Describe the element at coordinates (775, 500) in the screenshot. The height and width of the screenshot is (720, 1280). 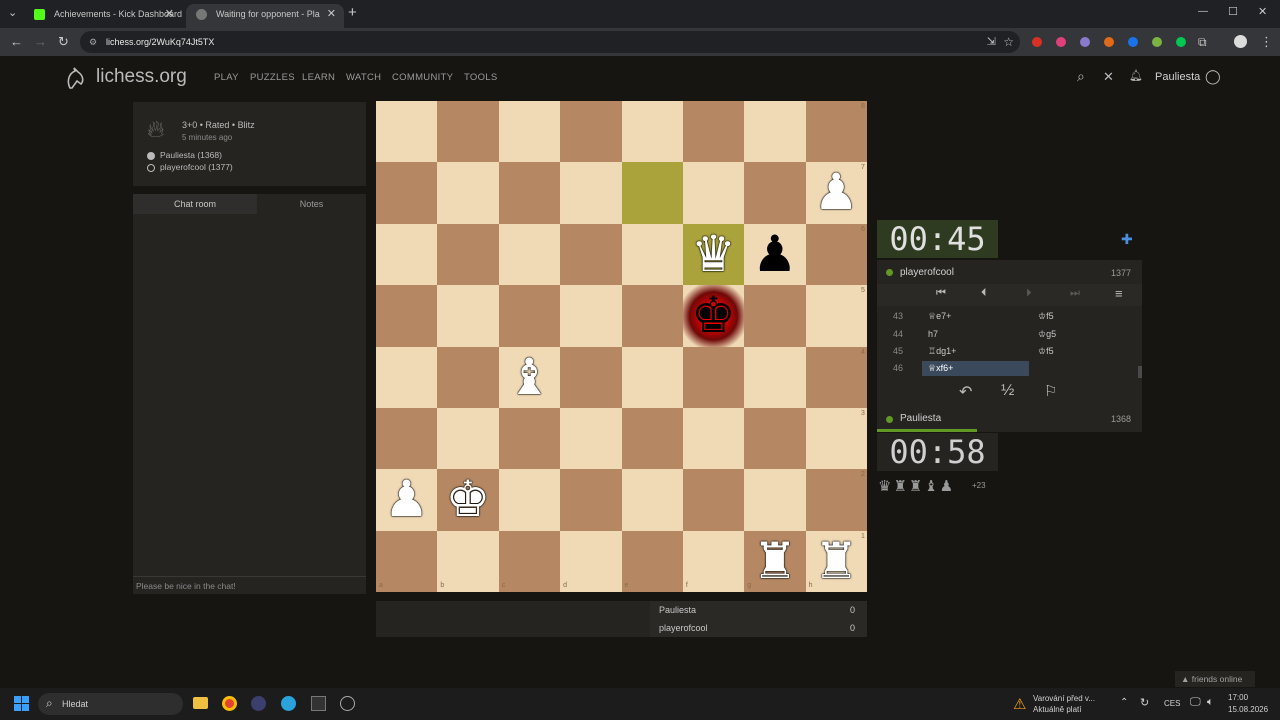
I see `square-g2` at that location.